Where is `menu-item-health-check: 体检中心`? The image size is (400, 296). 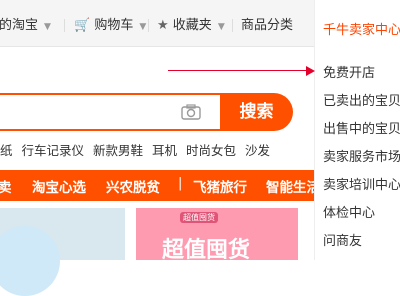 menu-item-health-check: 体检中心 is located at coordinates (349, 211).